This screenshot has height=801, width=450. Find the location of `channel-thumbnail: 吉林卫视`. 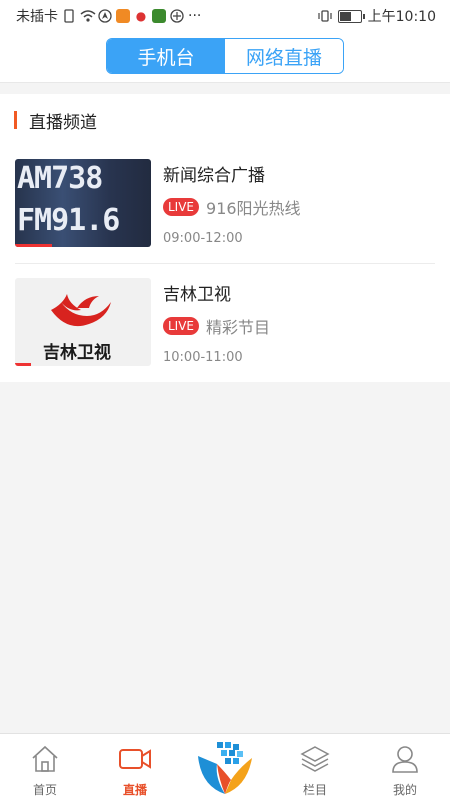

channel-thumbnail: 吉林卫视 is located at coordinates (83, 322).